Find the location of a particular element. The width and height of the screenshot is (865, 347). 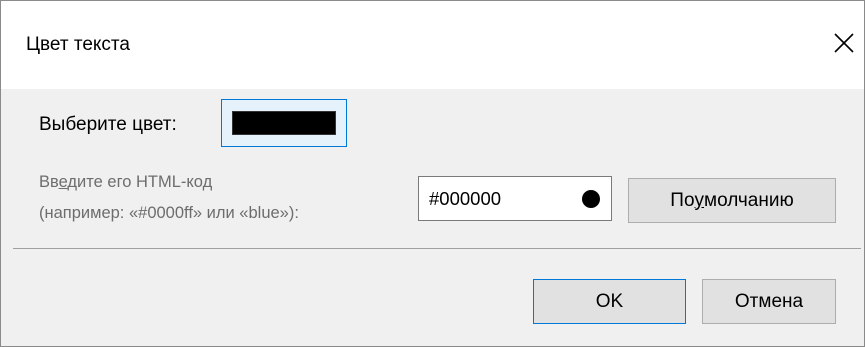

color-preview-dot is located at coordinates (591, 199).